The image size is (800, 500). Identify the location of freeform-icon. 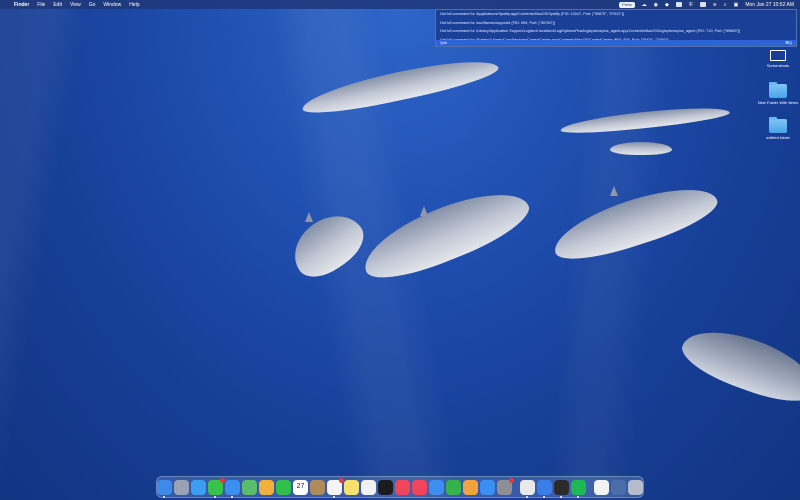
(368, 487).